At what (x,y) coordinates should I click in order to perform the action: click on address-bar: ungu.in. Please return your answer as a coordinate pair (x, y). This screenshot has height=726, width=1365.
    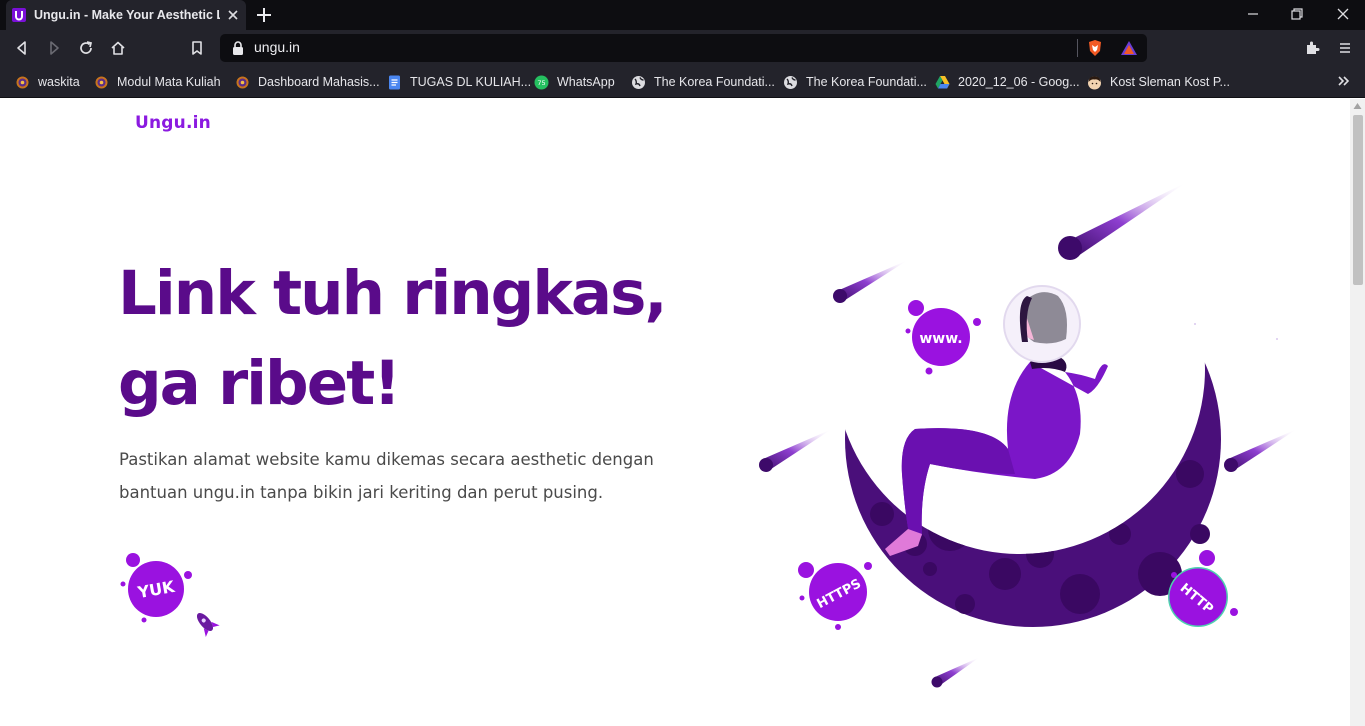
    Looking at the image, I should click on (683, 48).